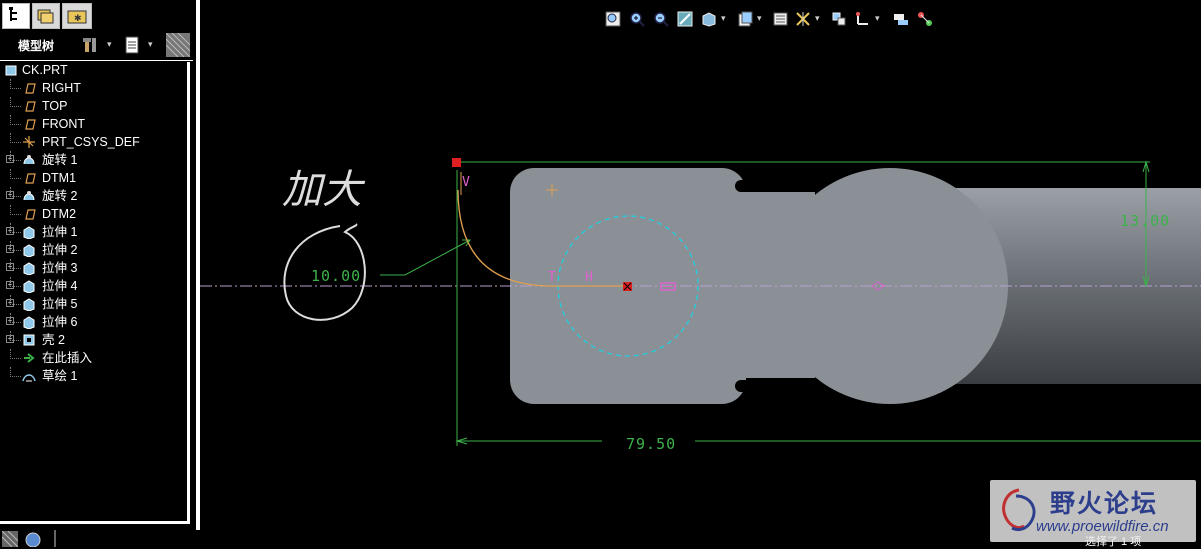 The height and width of the screenshot is (549, 1201). Describe the element at coordinates (466, 182) in the screenshot. I see `vertical-constraint-label: V` at that location.